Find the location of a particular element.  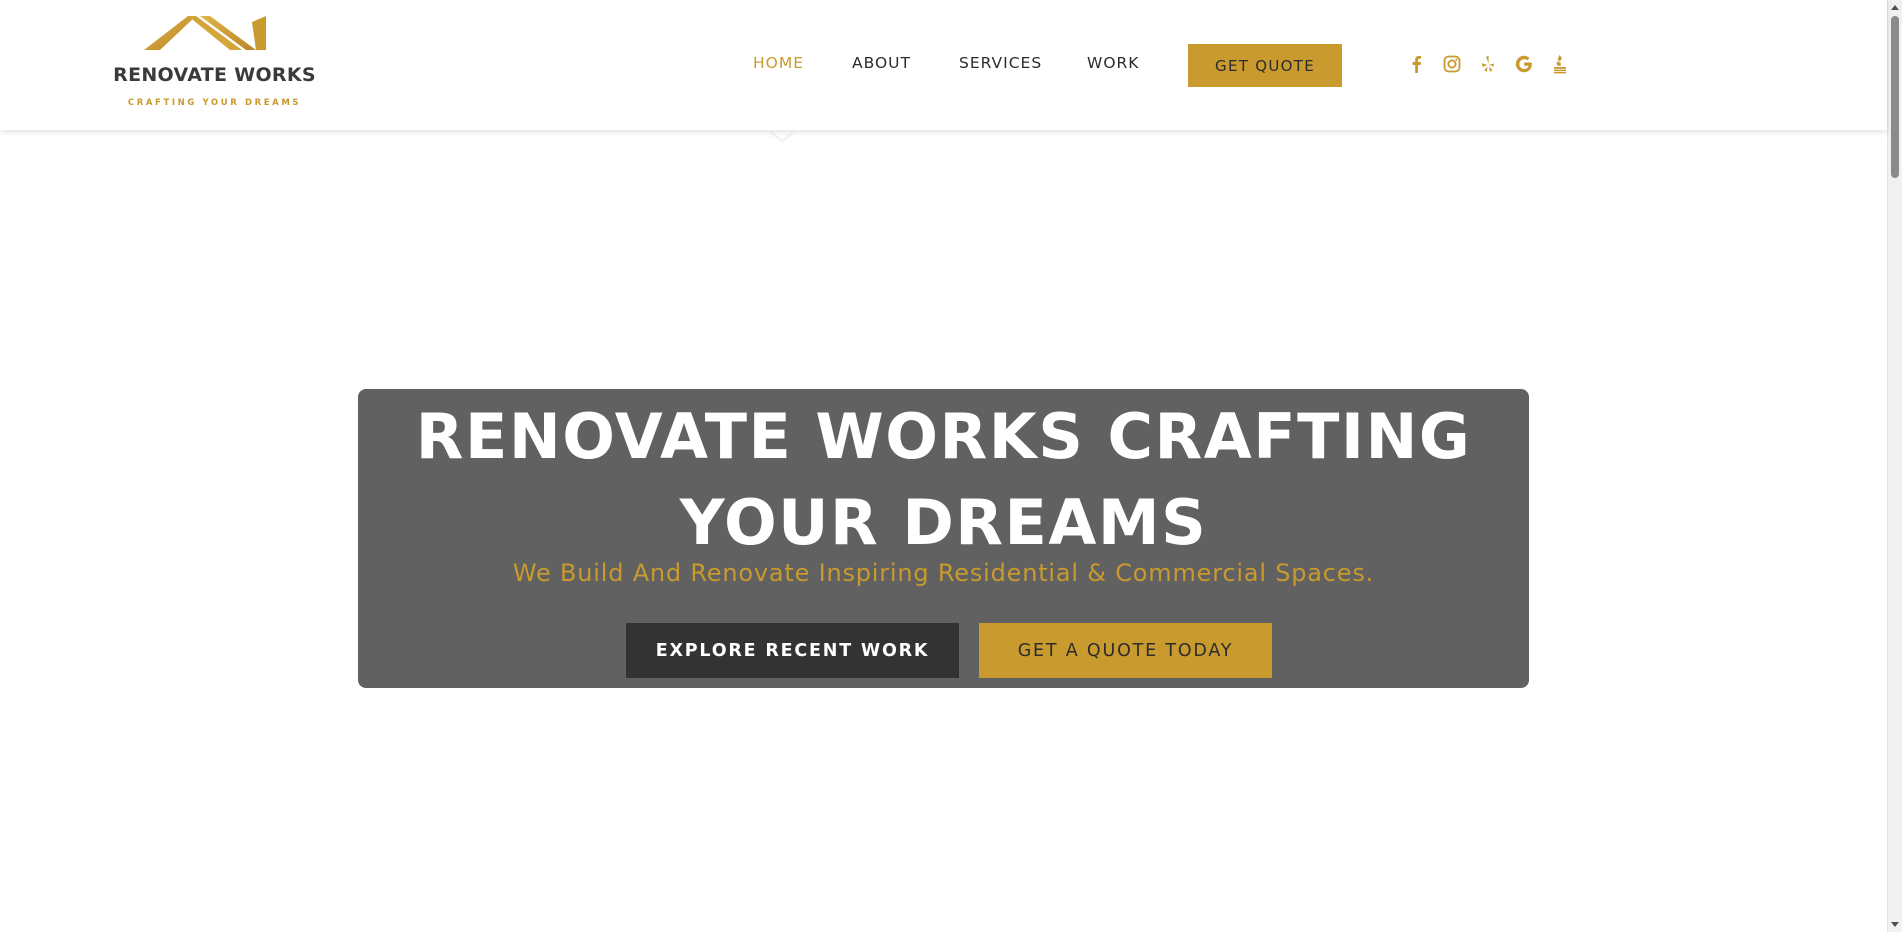

nav-about: ABOUT is located at coordinates (881, 63).